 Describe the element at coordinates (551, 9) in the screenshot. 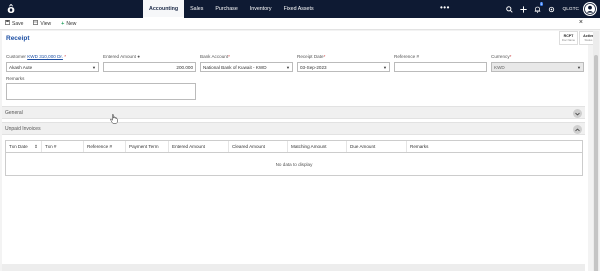

I see `settings-gear-icon` at that location.